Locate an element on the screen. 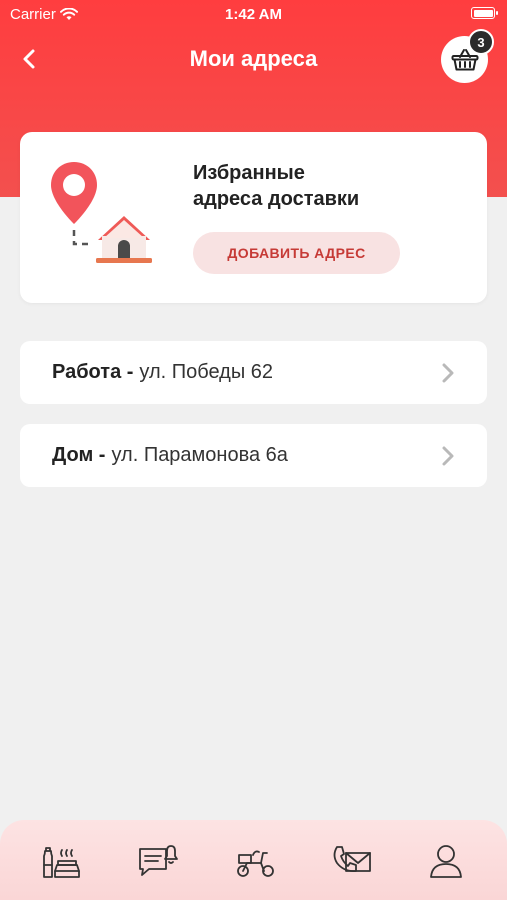 The width and height of the screenshot is (507, 900). chat-notification-icon is located at coordinates (158, 860).